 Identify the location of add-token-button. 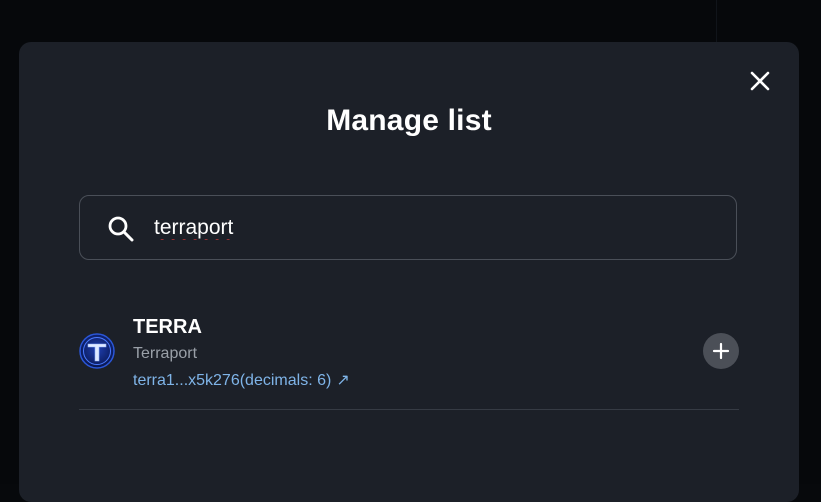
(721, 351).